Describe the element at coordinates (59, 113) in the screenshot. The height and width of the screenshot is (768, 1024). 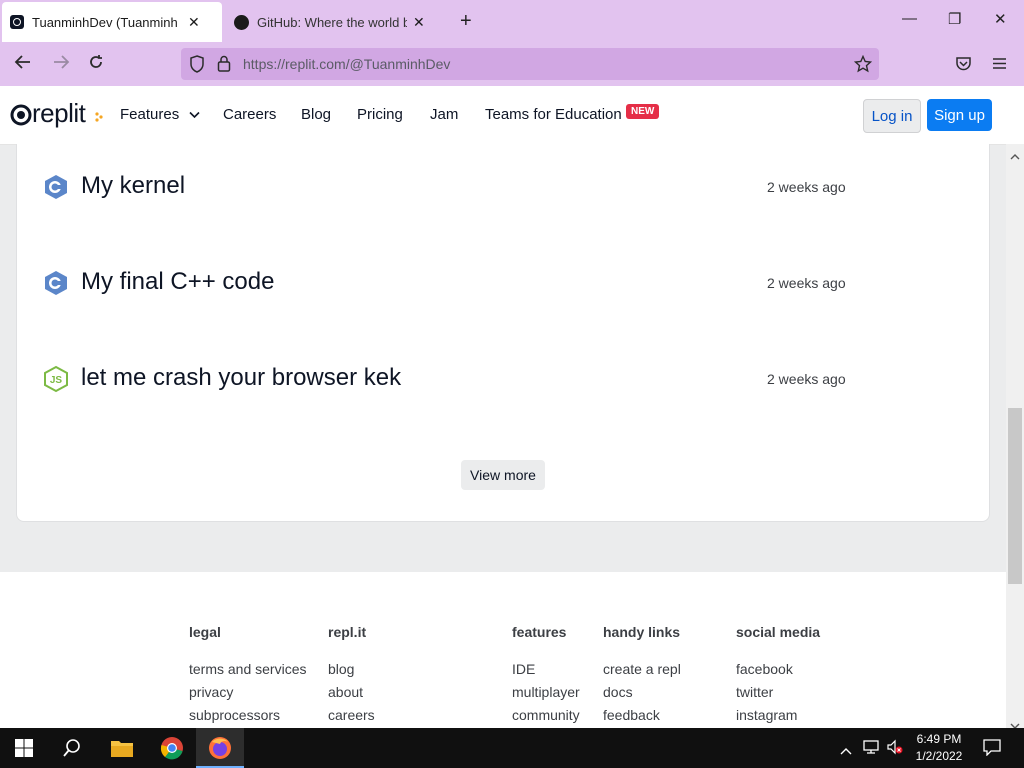
I see `replit-logo-text: replit` at that location.